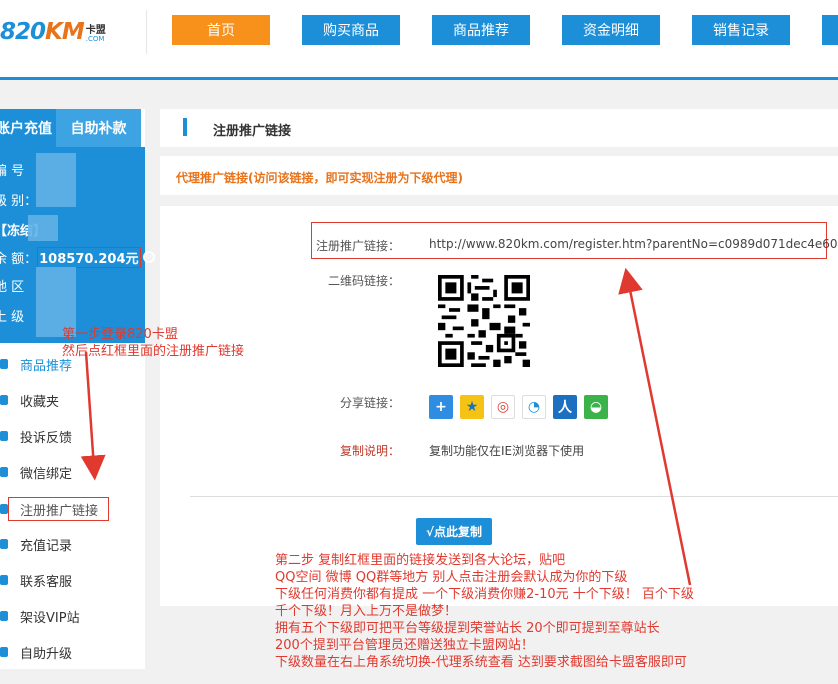 The width and height of the screenshot is (838, 684). Describe the element at coordinates (4, 509) in the screenshot. I see `share-icon` at that location.